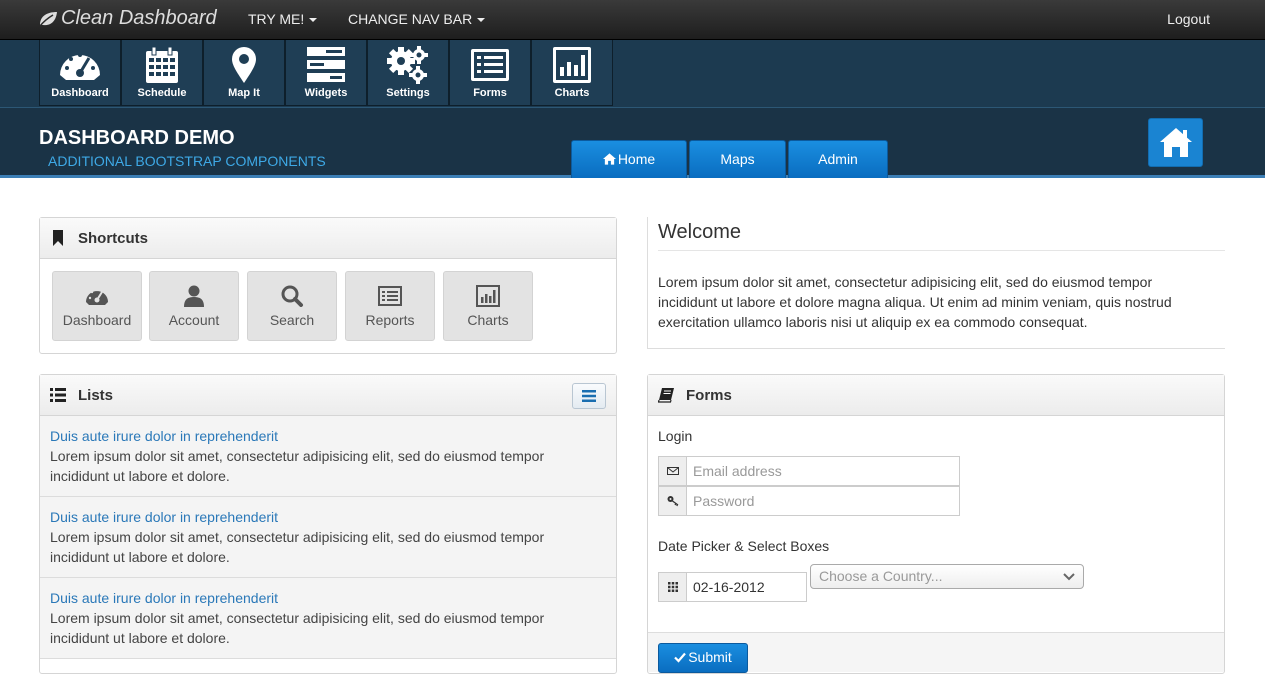 Image resolution: width=1265 pixels, height=674 pixels. I want to click on tab-home-label: Home, so click(636, 159).